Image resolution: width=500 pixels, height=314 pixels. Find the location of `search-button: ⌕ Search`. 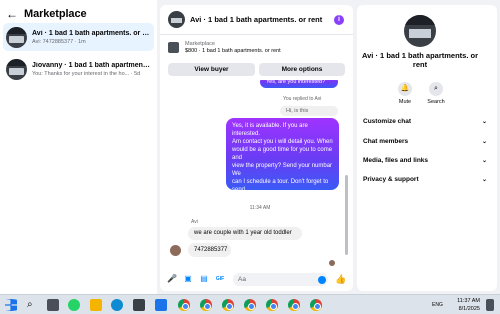

search-button: ⌕ Search is located at coordinates (436, 93).